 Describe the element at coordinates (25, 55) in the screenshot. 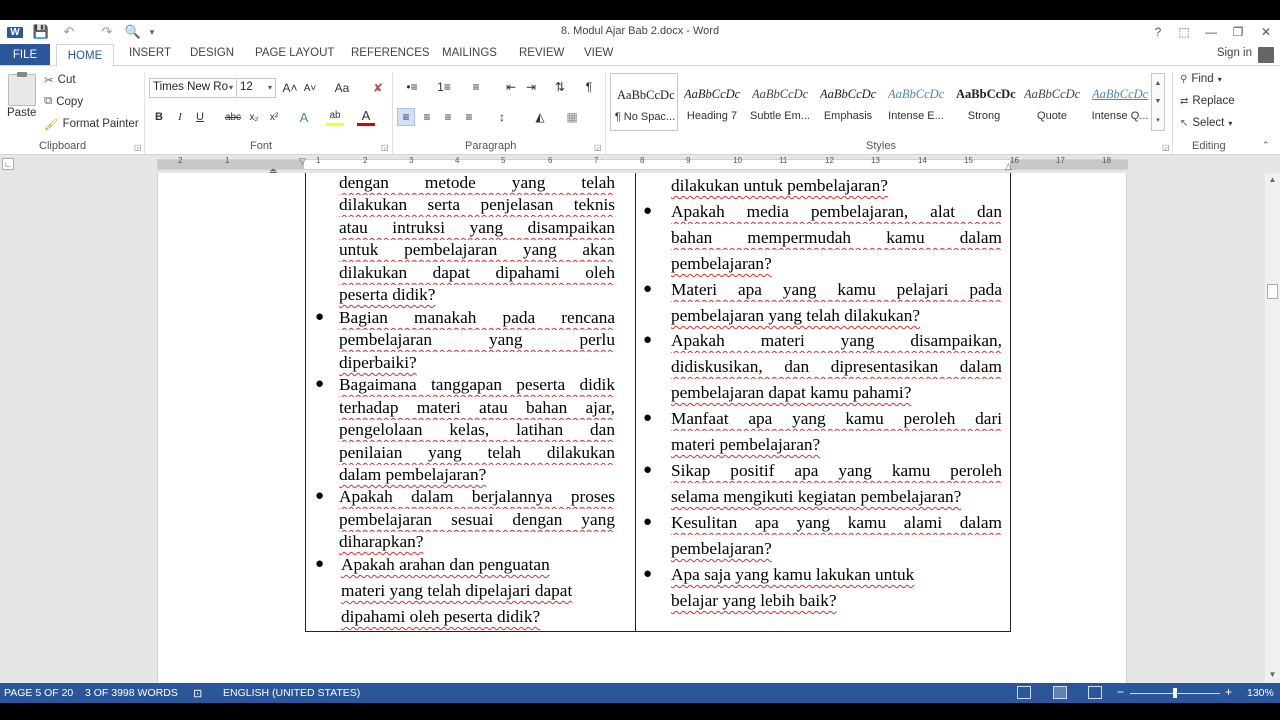

I see `tab-file: FILE` at that location.